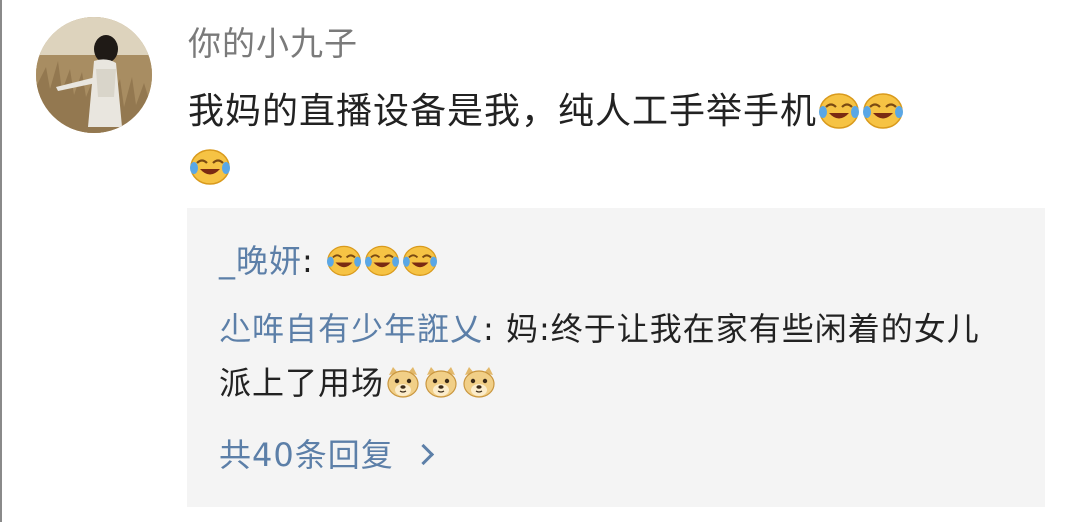 This screenshot has height=522, width=1080. What do you see at coordinates (351, 329) in the screenshot?
I see `reply-author: 尐哖自有少年誑乂` at bounding box center [351, 329].